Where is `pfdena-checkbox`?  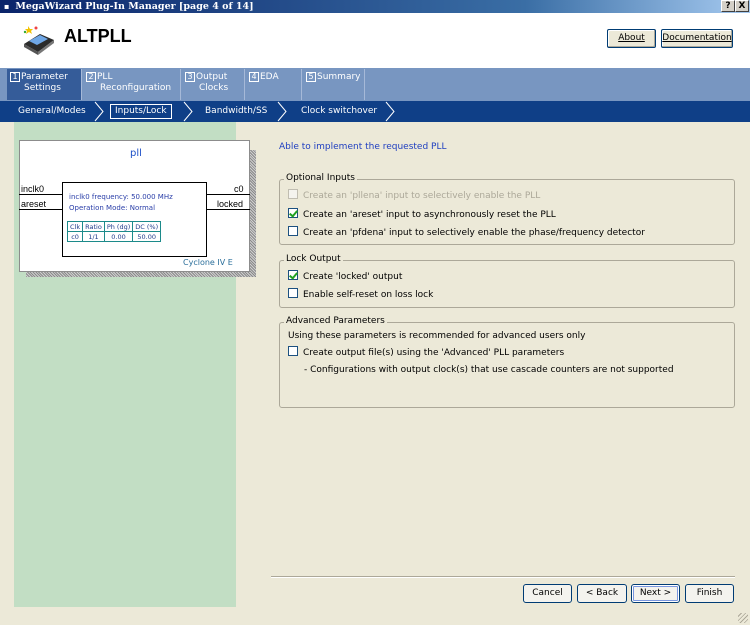 pfdena-checkbox is located at coordinates (293, 231).